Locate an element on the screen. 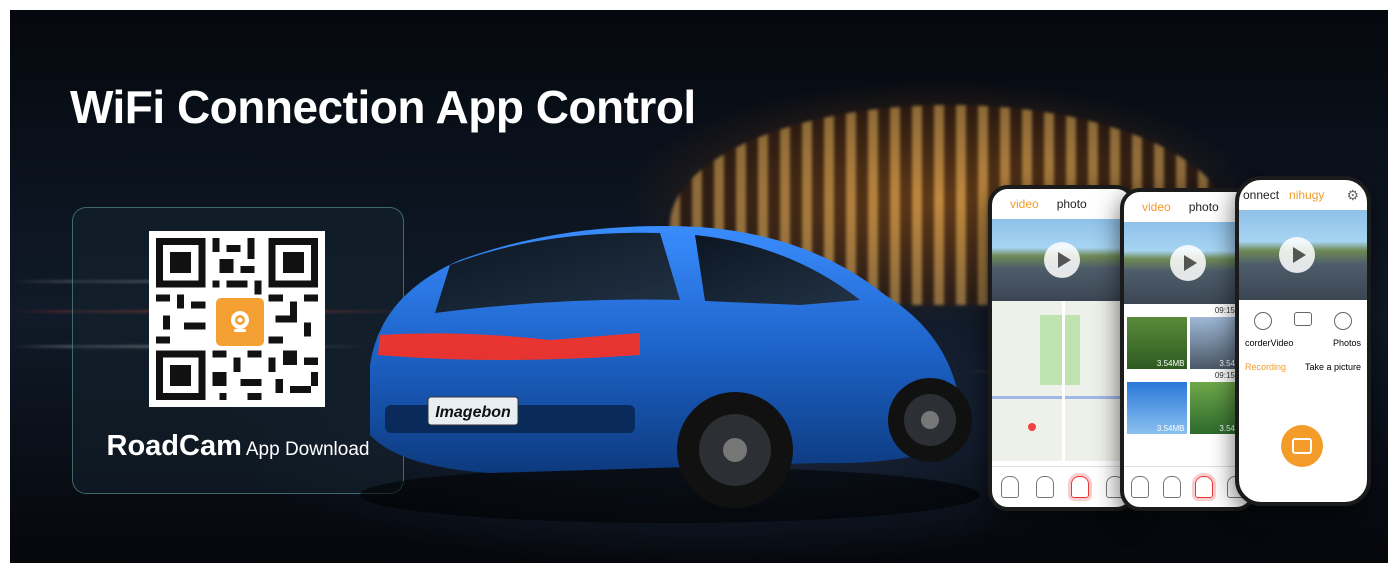 The height and width of the screenshot is (573, 1396). map-pin-icon is located at coordinates (1032, 427).